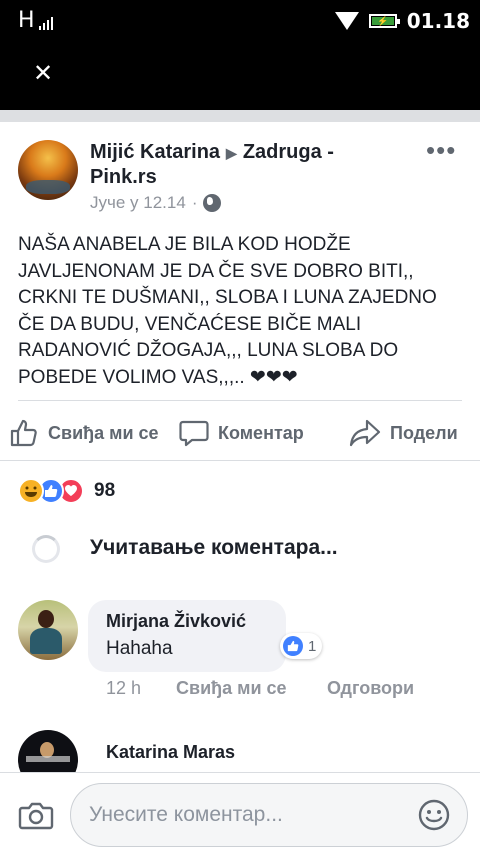  What do you see at coordinates (194, 433) in the screenshot?
I see `comment-icon` at bounding box center [194, 433].